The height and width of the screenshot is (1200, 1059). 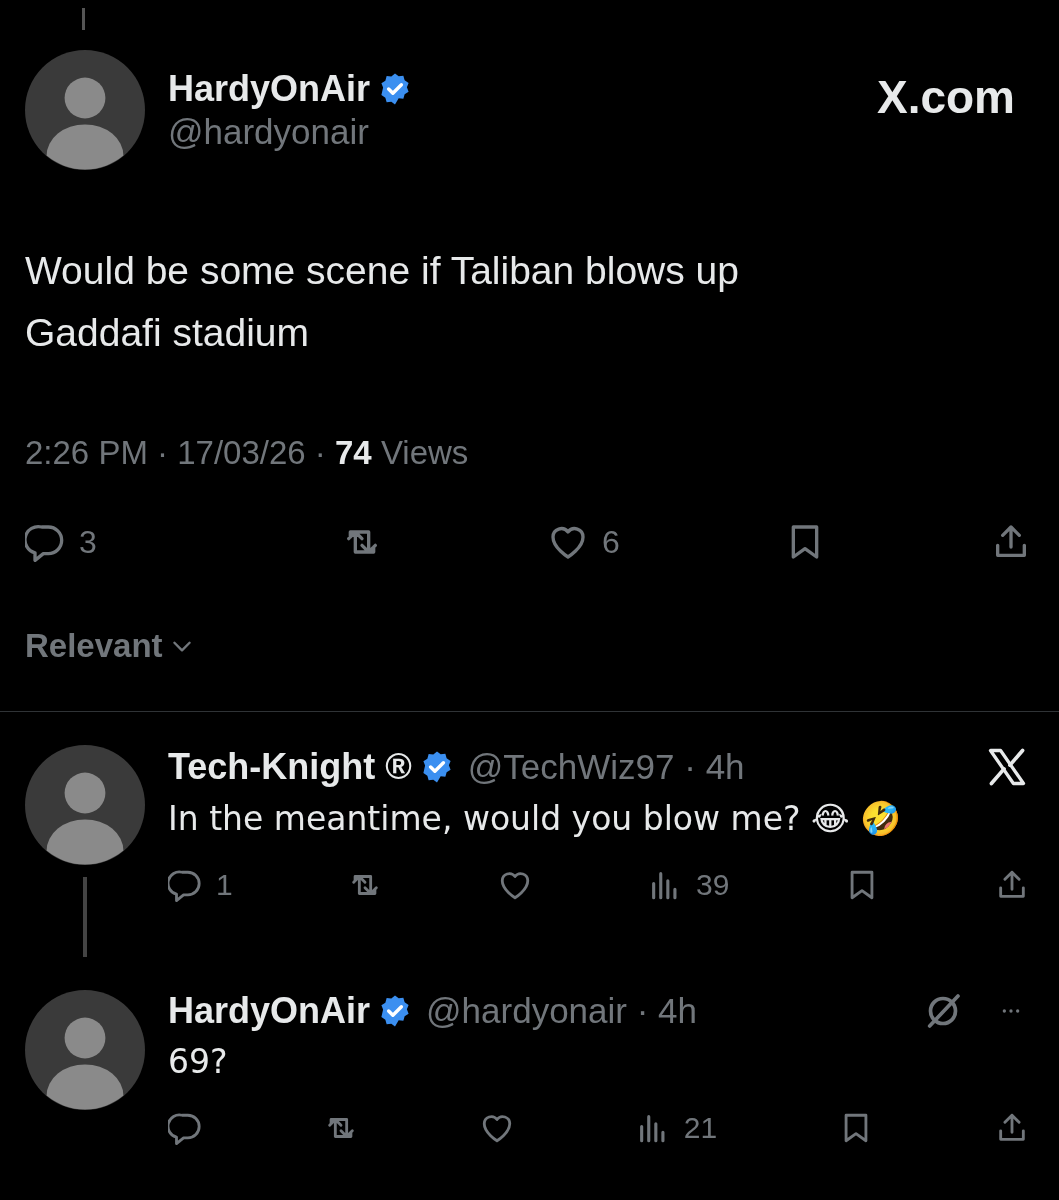 I want to click on reply-text: 69?, so click(x=198, y=1061).